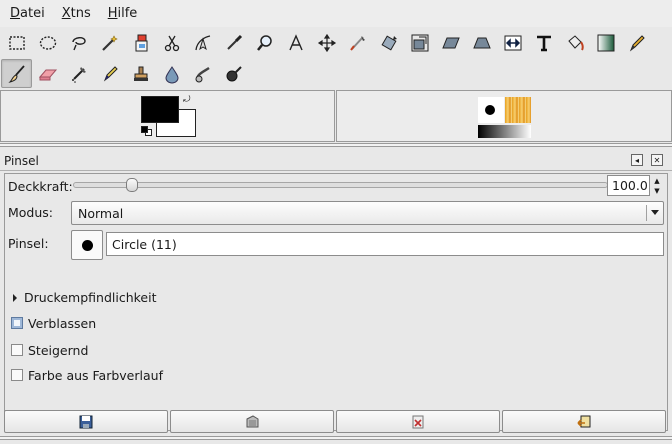 The height and width of the screenshot is (444, 672). Describe the element at coordinates (336, 145) in the screenshot. I see `pane-separator-top` at that location.